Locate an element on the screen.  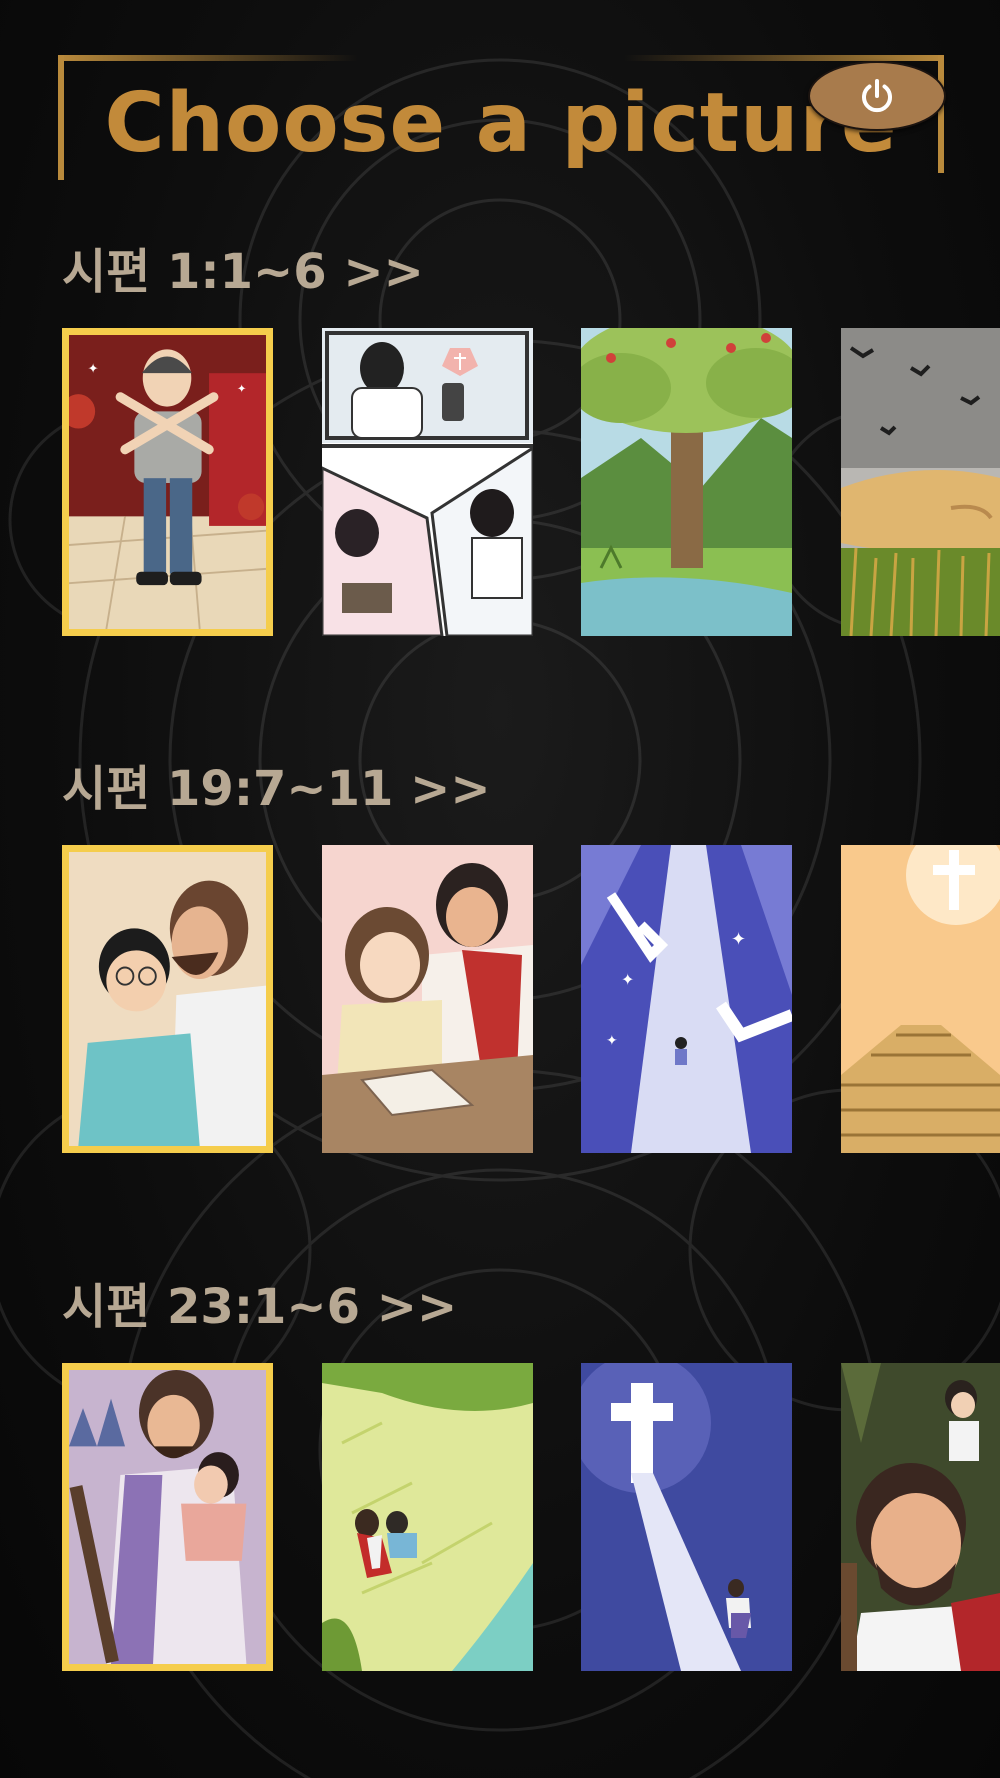
picture-cross-over-gold-bars is located at coordinates (920, 999).